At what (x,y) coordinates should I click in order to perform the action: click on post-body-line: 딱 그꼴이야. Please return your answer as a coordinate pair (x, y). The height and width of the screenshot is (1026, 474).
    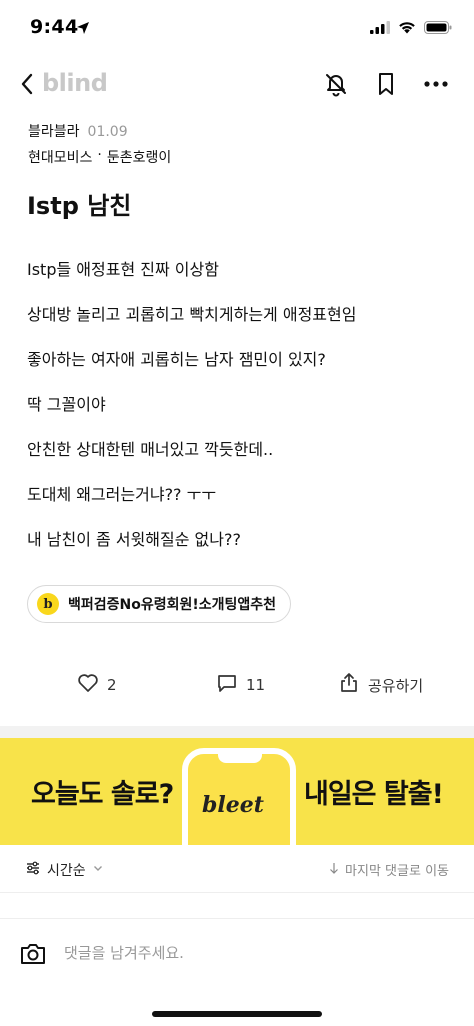
    Looking at the image, I should click on (66, 404).